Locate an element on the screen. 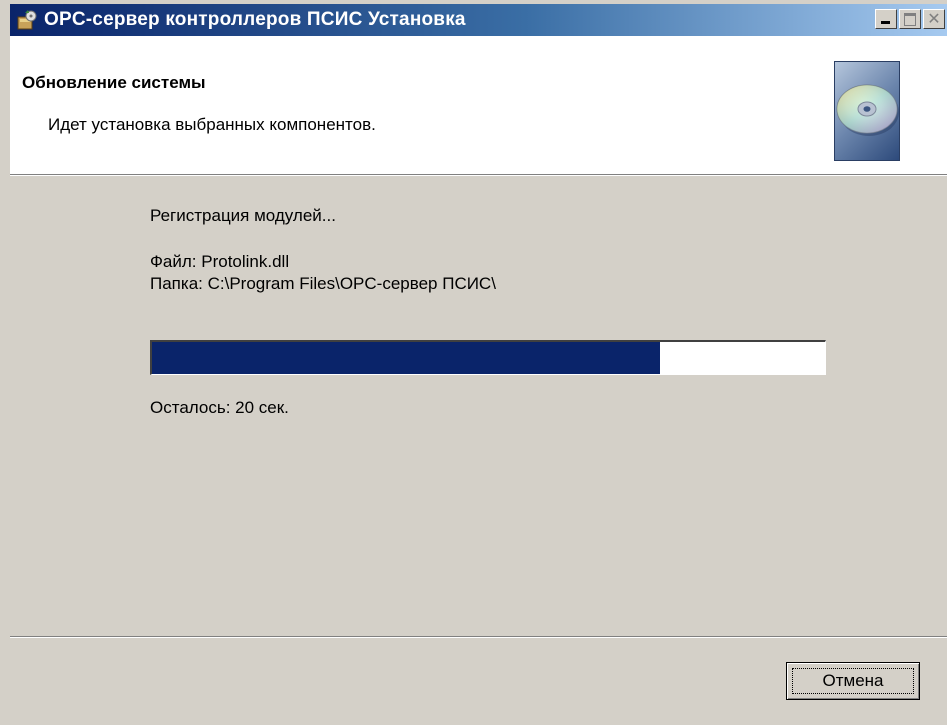  cancel-button: Отмена is located at coordinates (853, 681).